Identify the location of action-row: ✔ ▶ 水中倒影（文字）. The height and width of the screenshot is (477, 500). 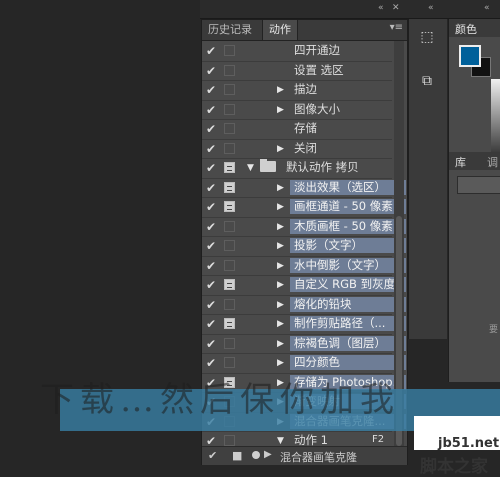
(304, 266).